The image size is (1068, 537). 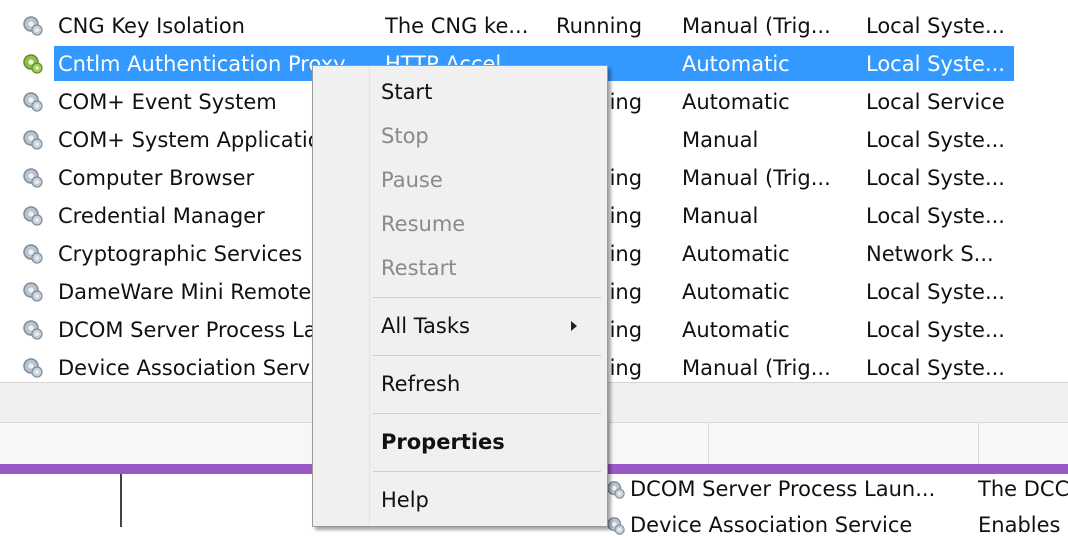 What do you see at coordinates (406, 92) in the screenshot?
I see `menu-item-start: Start` at bounding box center [406, 92].